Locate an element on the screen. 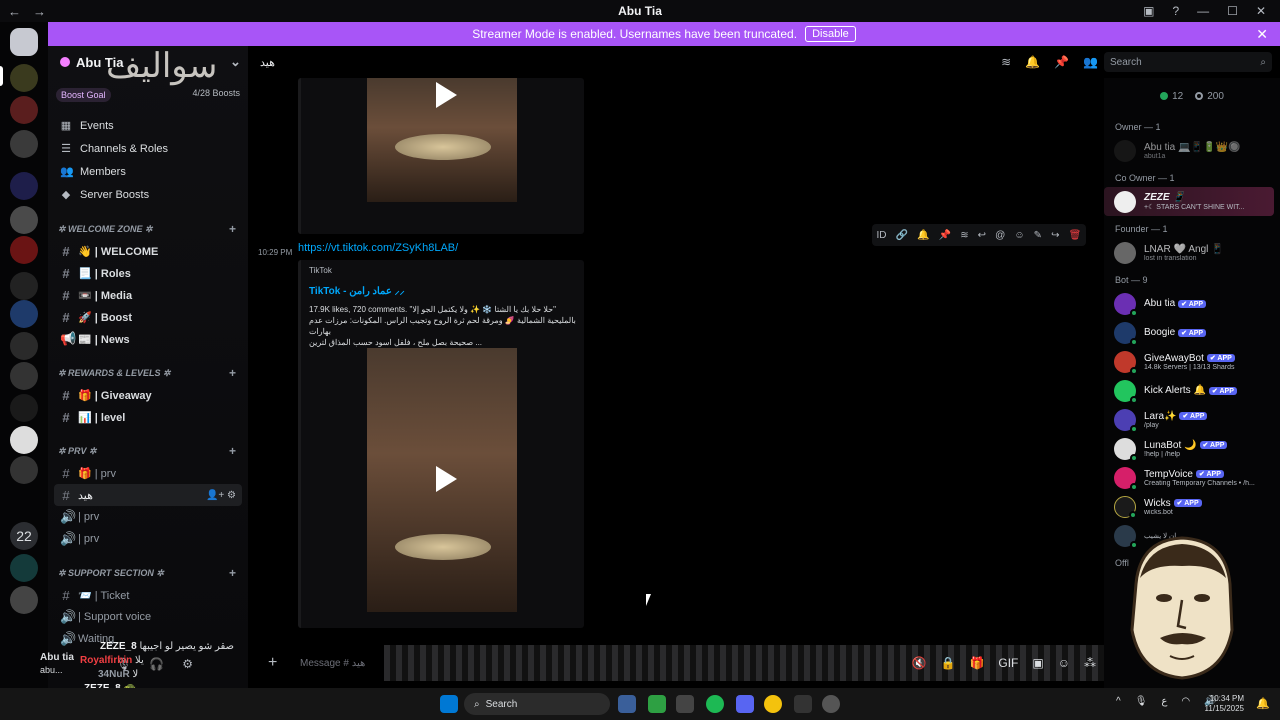 This screenshot has height=720, width=1280. help-icon: ? is located at coordinates (1175, 11).